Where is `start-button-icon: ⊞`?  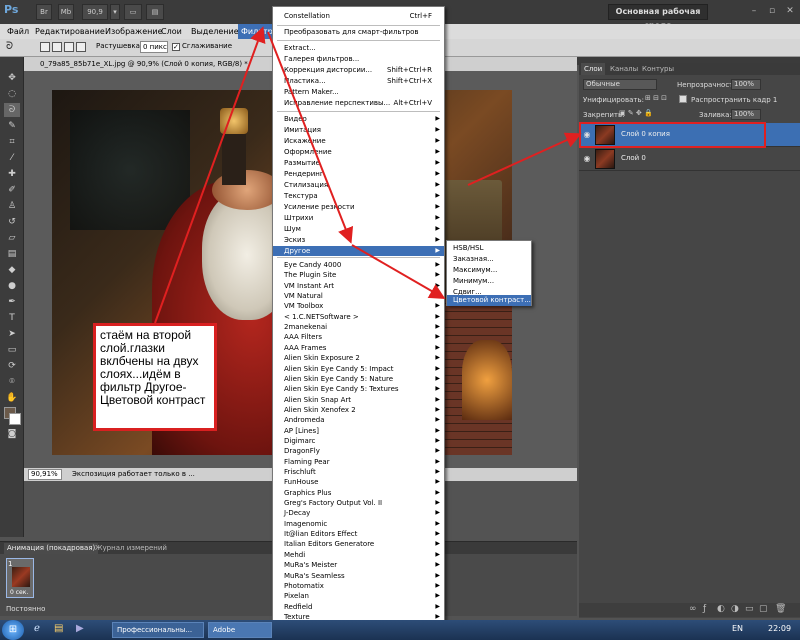 start-button-icon: ⊞ is located at coordinates (13, 630).